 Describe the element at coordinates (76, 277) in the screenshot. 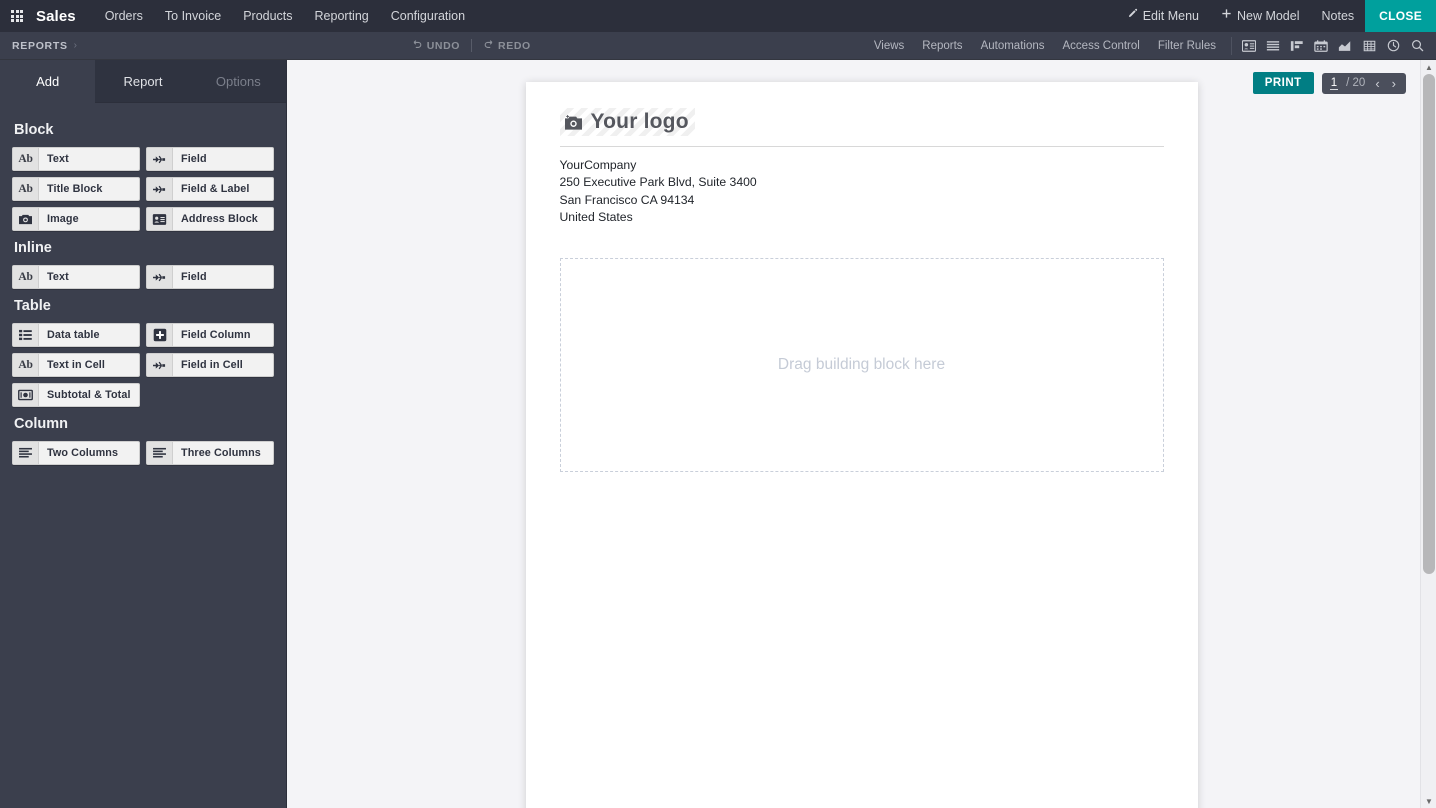

I see `inline-item-text: Ab Text` at that location.